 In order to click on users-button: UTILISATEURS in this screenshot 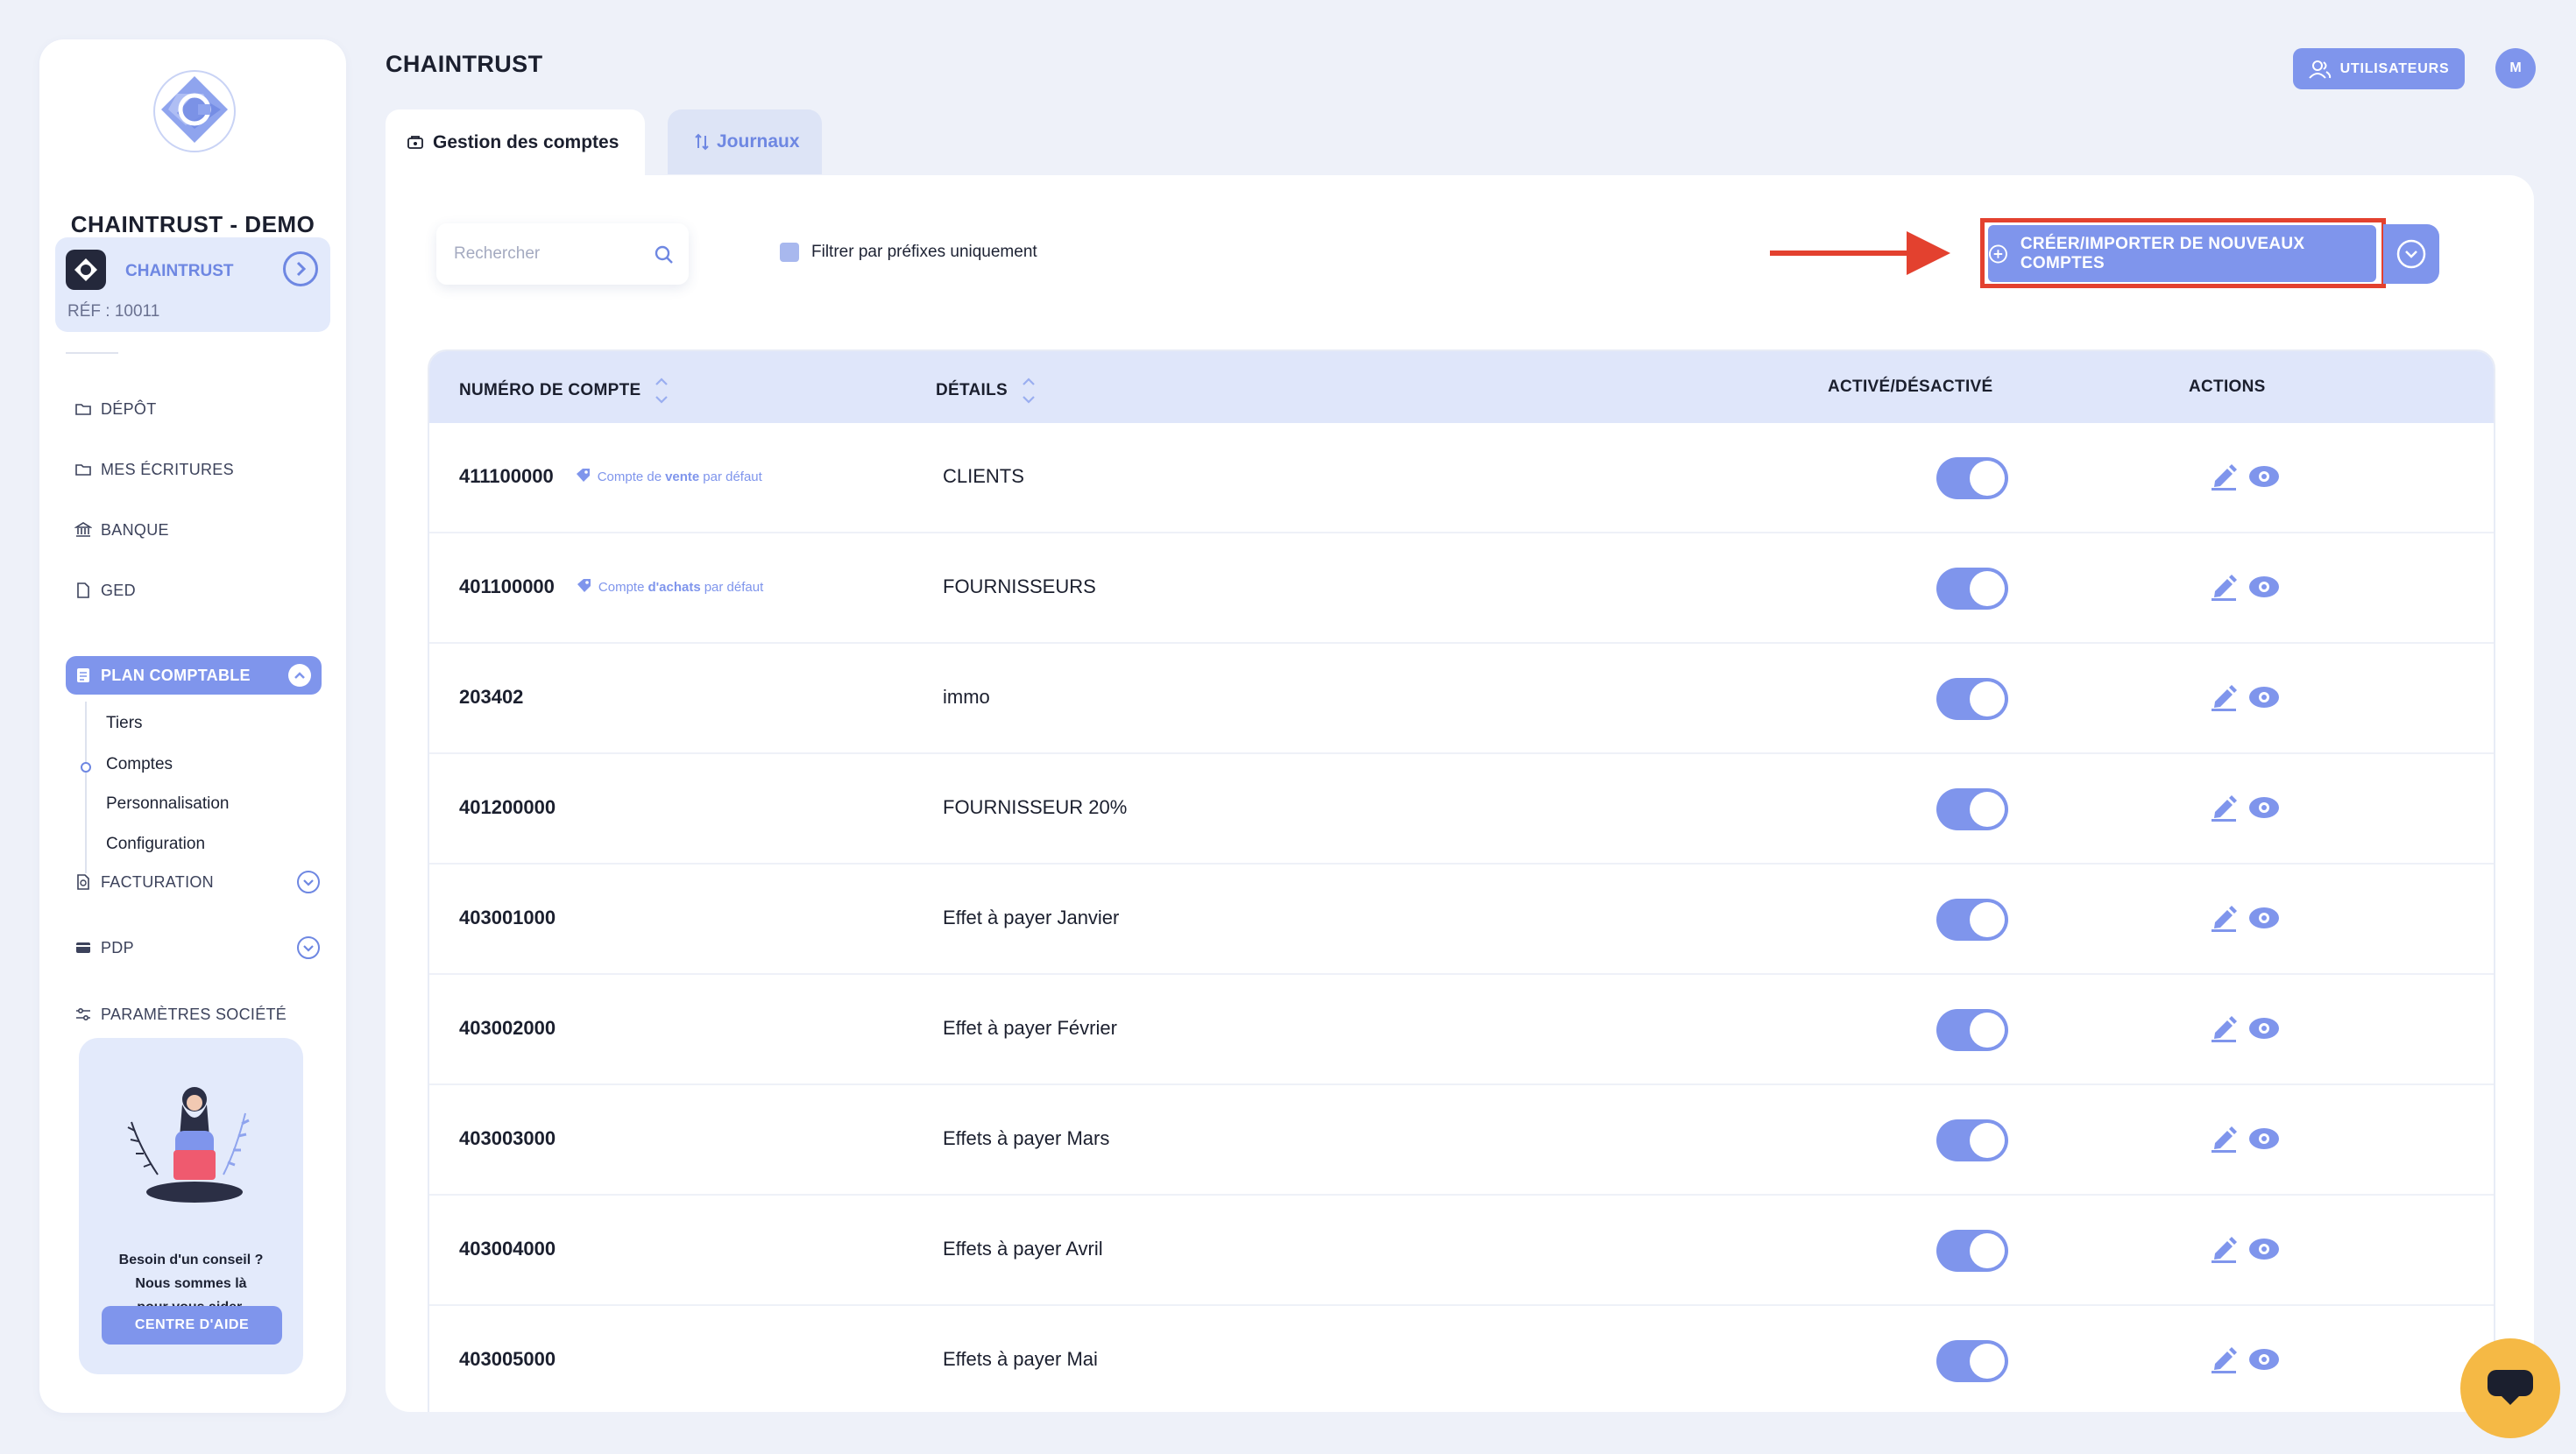, I will do `click(2379, 68)`.